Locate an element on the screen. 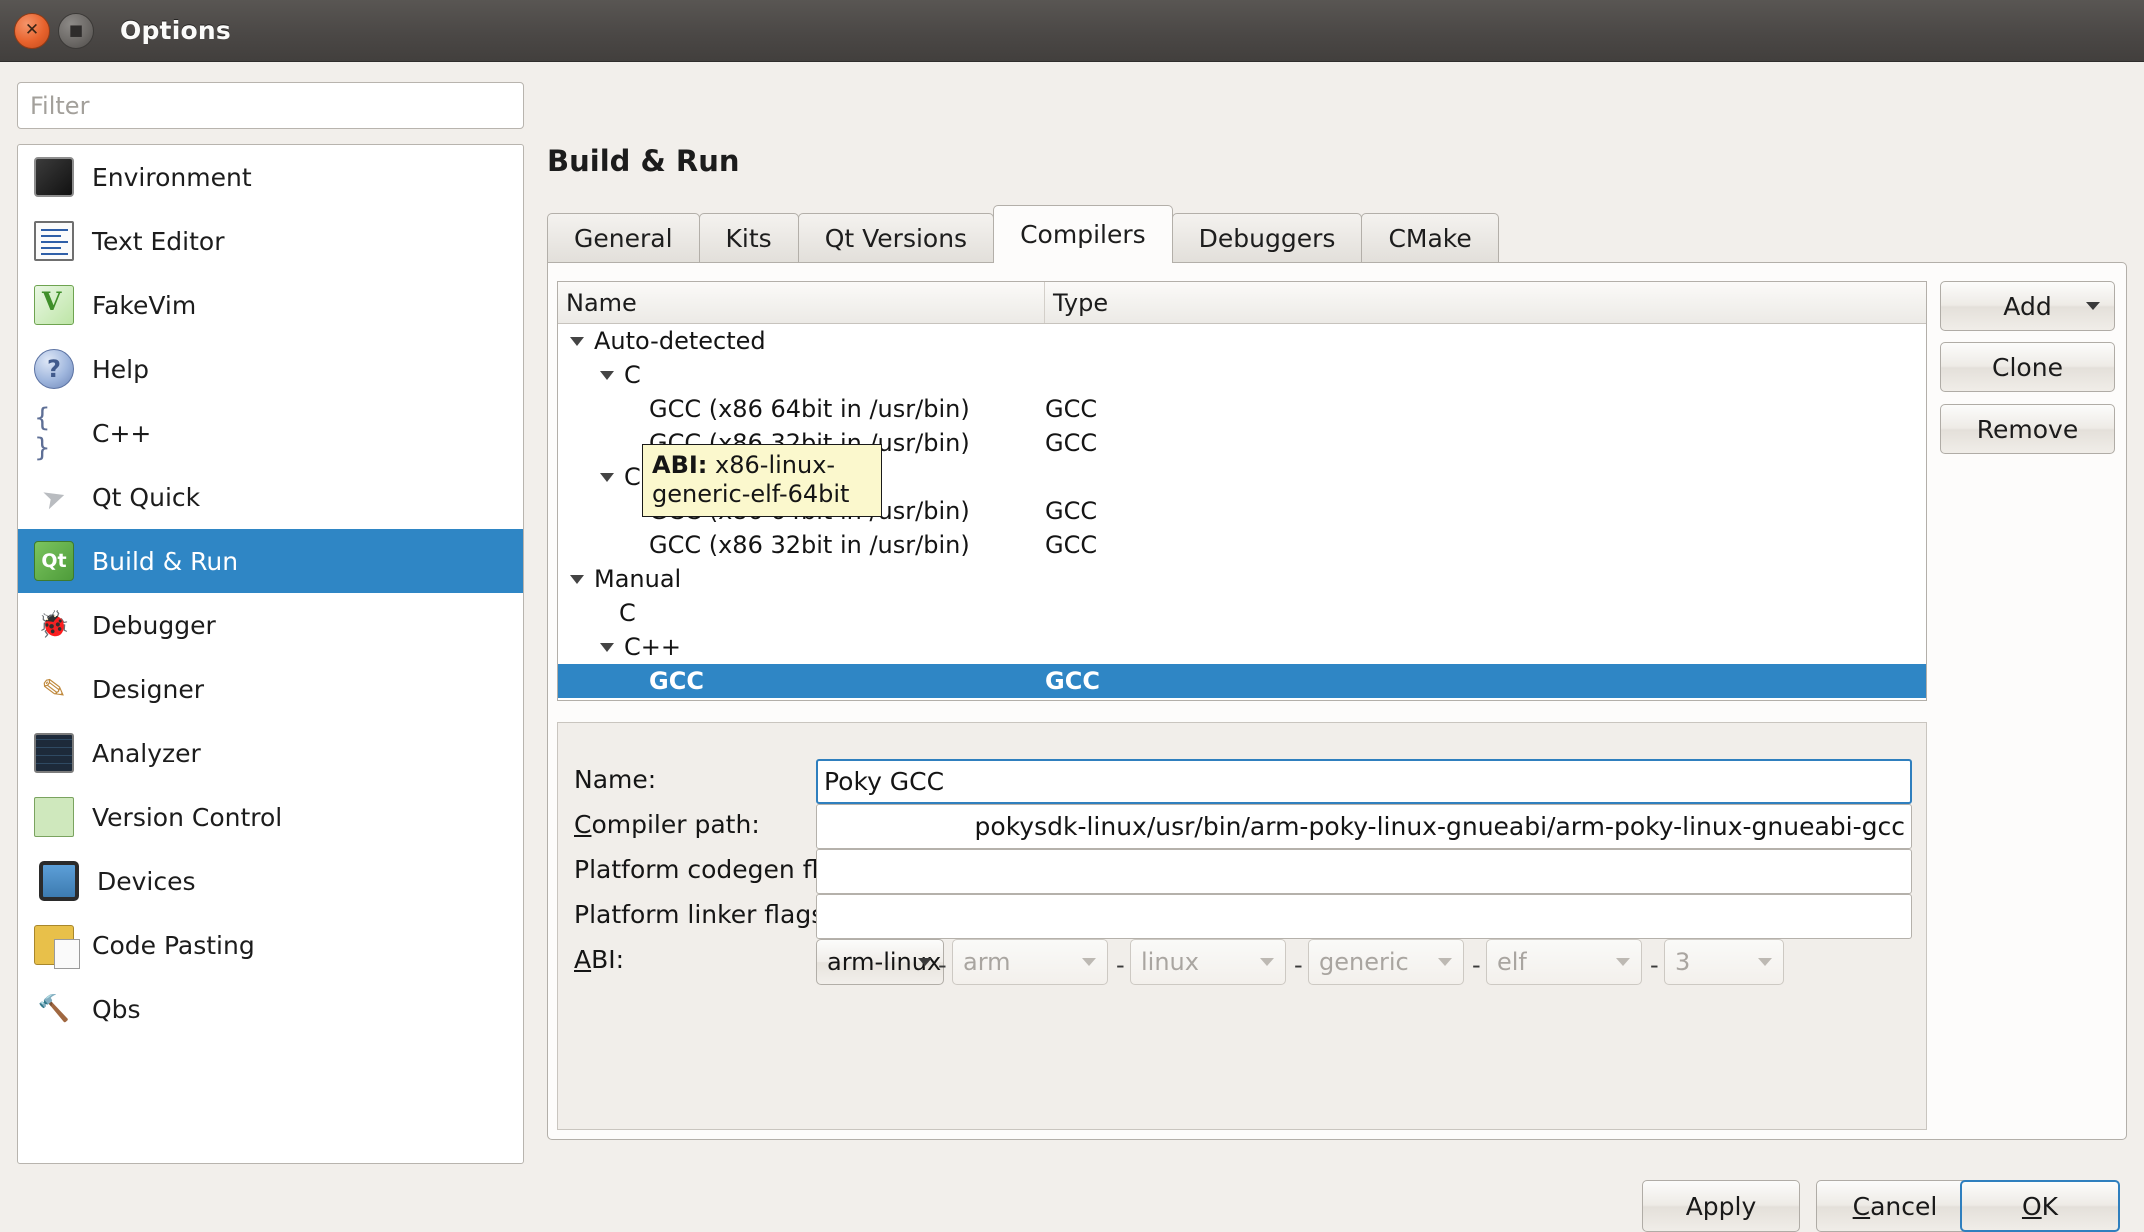 The height and width of the screenshot is (1232, 2144). tab-label: CMake is located at coordinates (1430, 238).